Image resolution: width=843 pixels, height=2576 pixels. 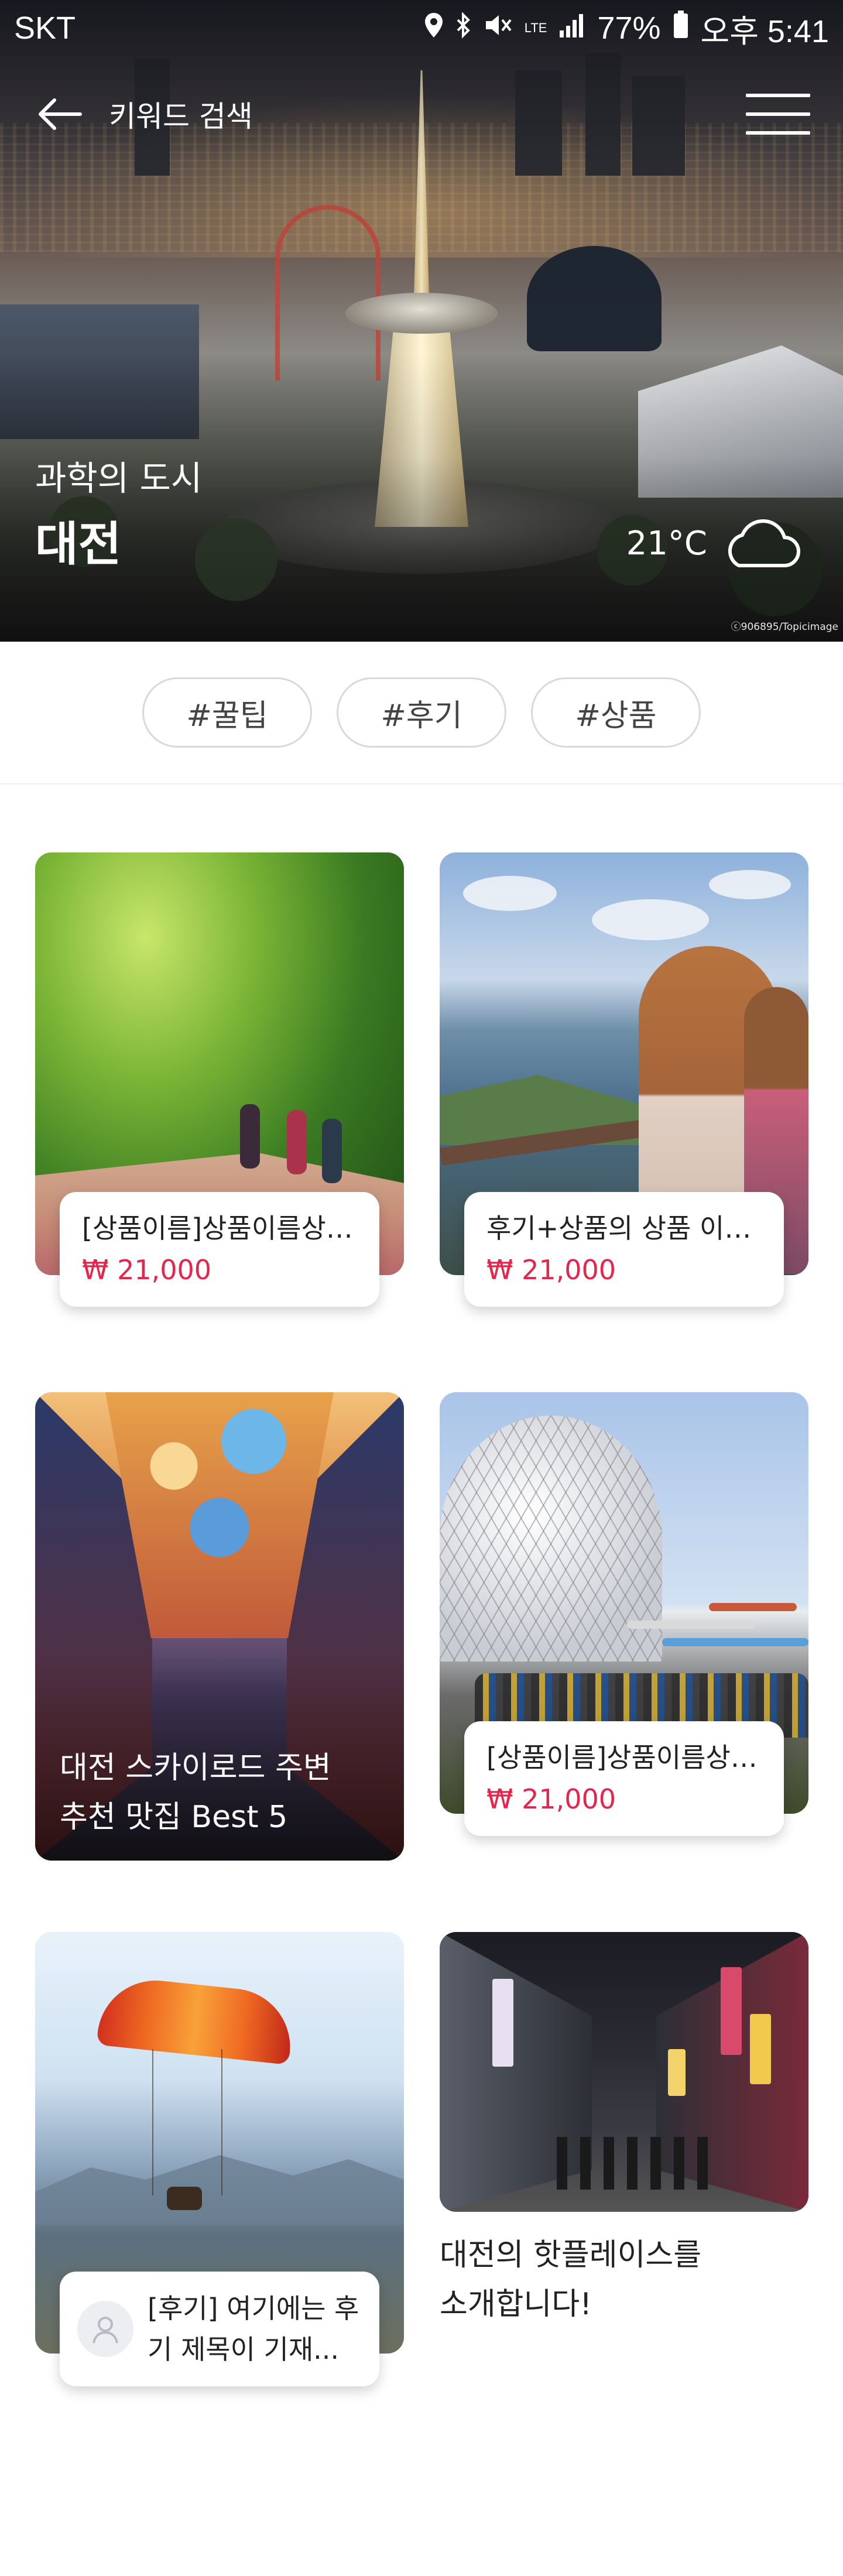 I want to click on signal-icon, so click(x=571, y=28).